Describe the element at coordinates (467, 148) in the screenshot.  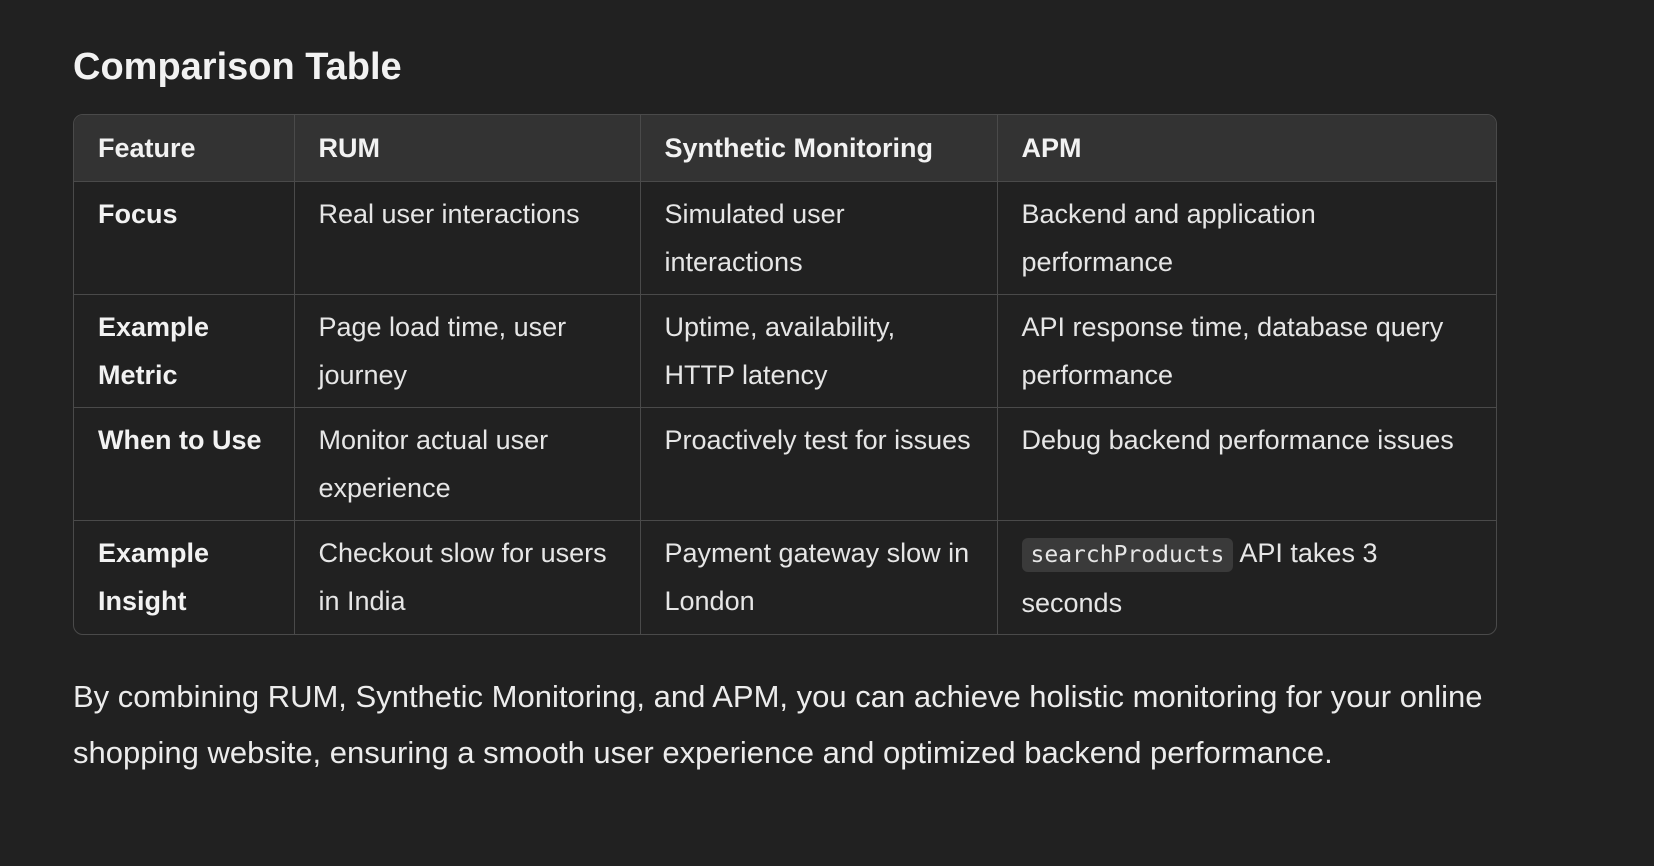
I see `header-rum: RUM` at that location.